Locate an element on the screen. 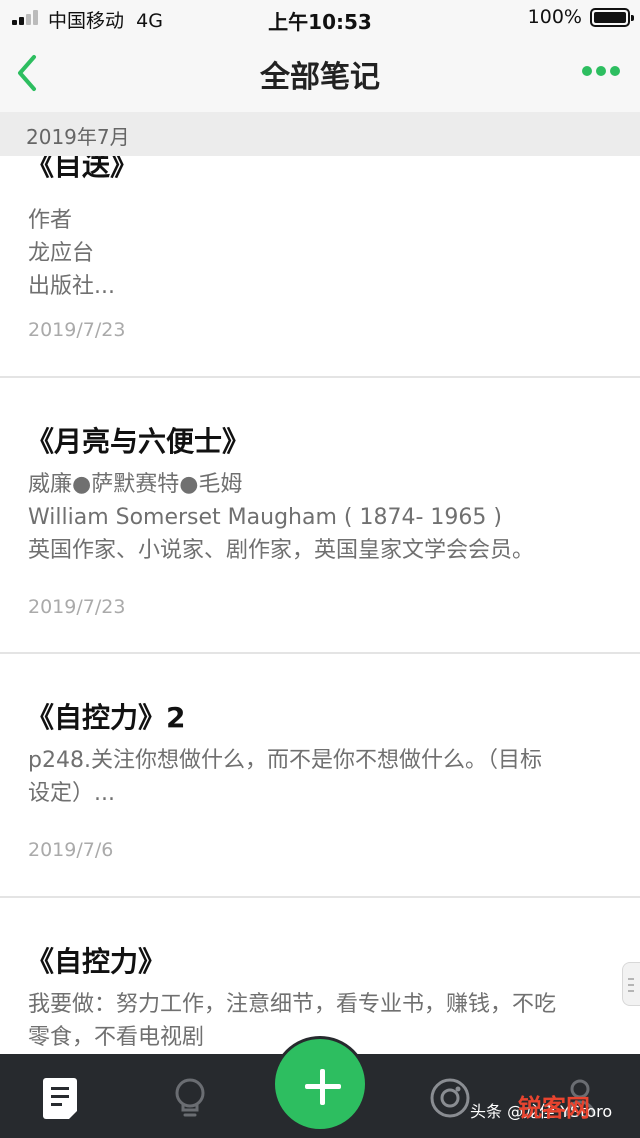 This screenshot has height=1138, width=640. watermark-logo: 锐客网 is located at coordinates (554, 1108).